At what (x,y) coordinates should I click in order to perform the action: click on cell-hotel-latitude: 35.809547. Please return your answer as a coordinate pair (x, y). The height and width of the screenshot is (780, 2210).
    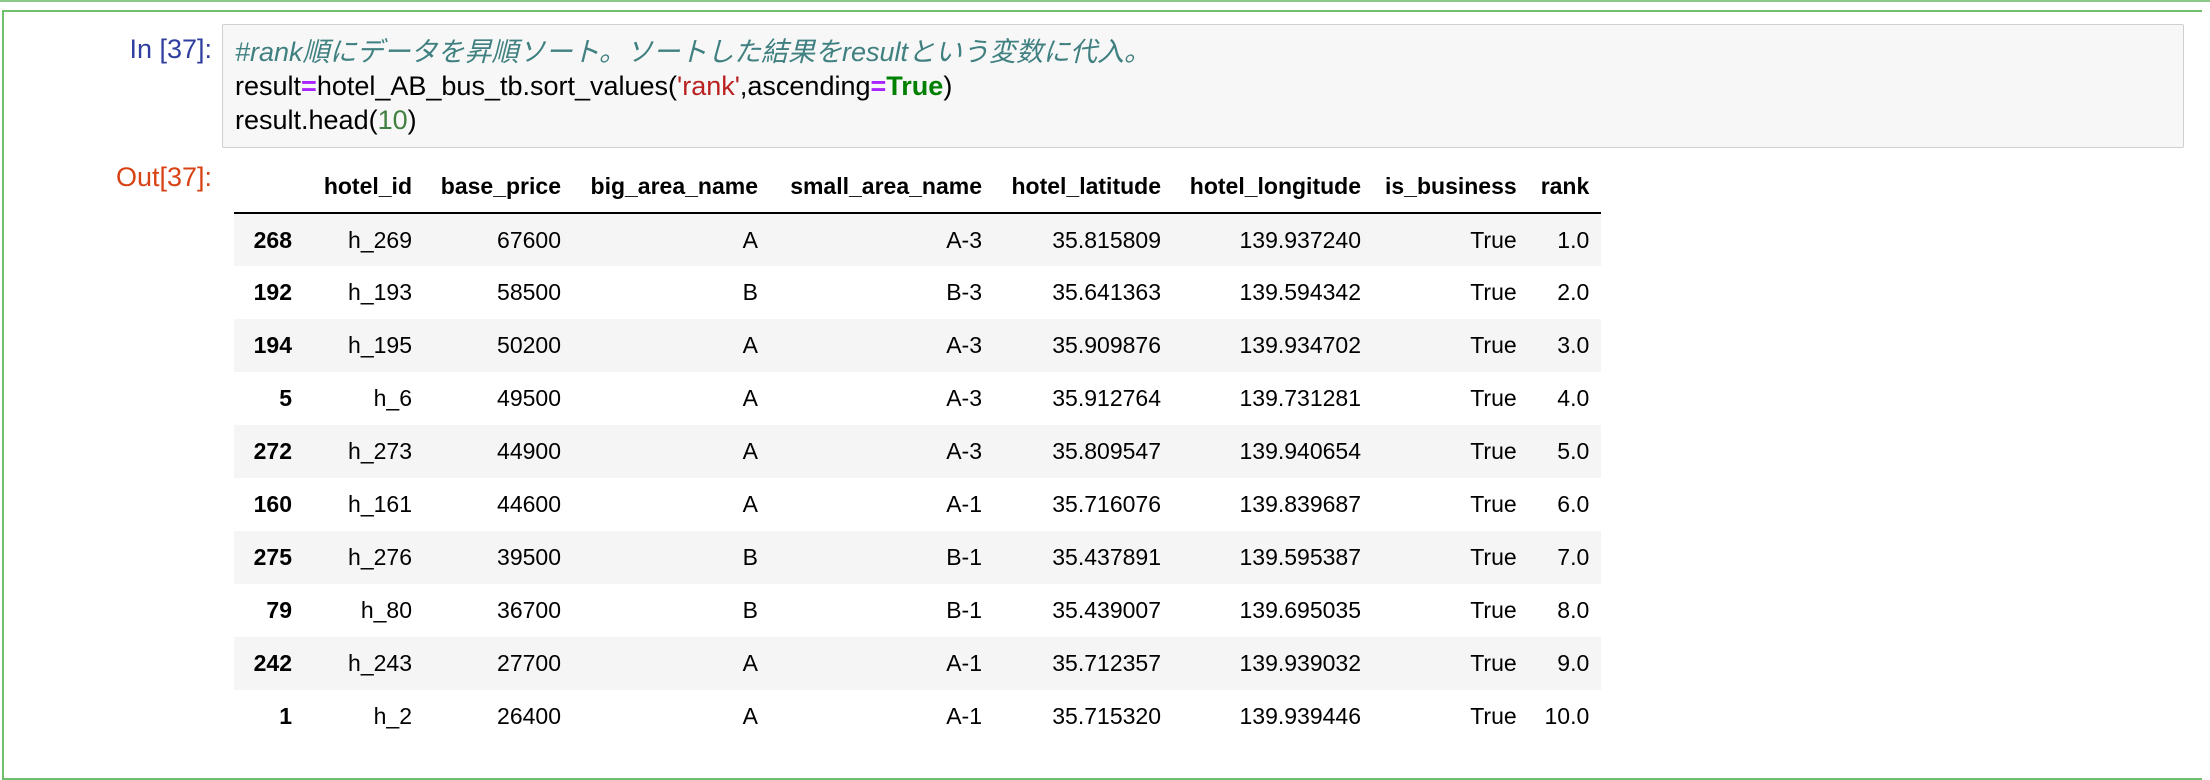
    Looking at the image, I should click on (1106, 451).